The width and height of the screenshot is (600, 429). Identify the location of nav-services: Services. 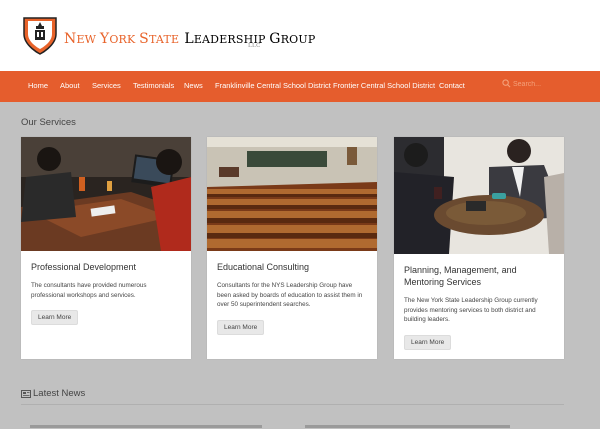
(106, 85).